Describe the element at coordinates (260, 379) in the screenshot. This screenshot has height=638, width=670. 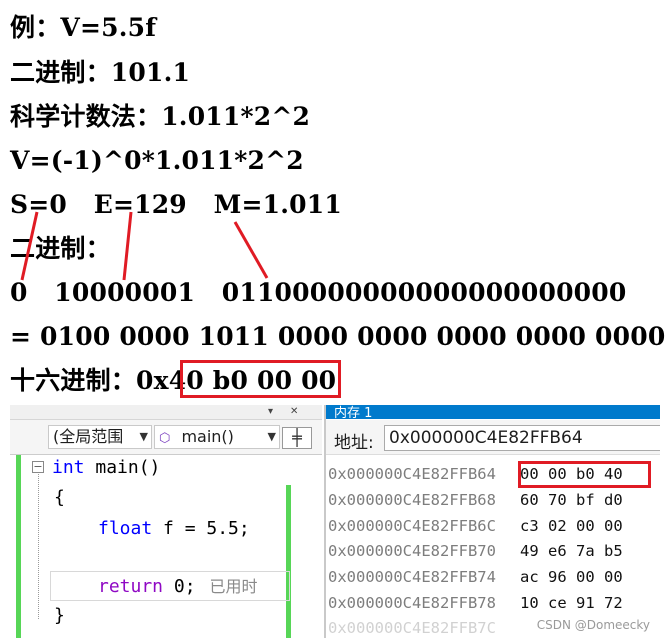
I see `hex-highlight-box` at that location.